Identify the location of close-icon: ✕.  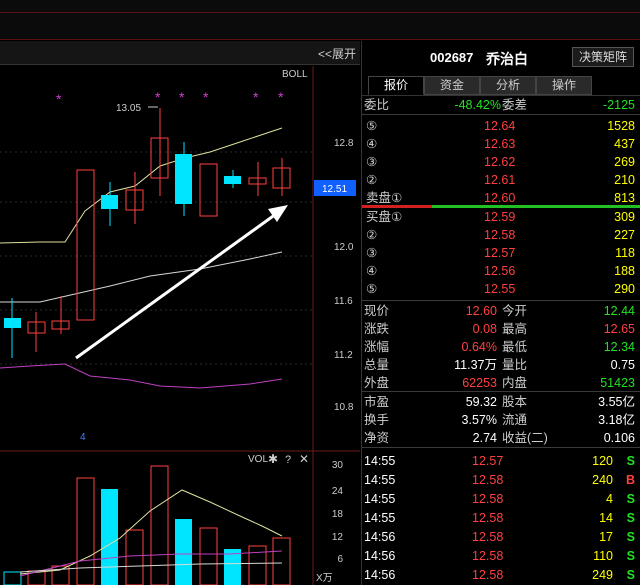
(304, 459).